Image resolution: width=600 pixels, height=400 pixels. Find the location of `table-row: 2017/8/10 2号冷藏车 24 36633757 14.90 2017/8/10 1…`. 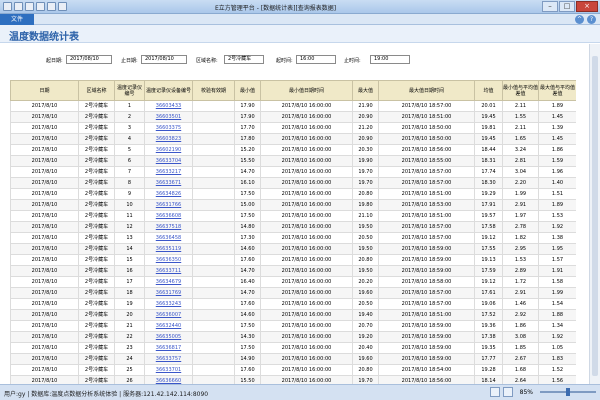

table-row: 2017/8/10 2号冷藏车 24 36633757 14.90 2017/8/10 1… is located at coordinates (293, 359).